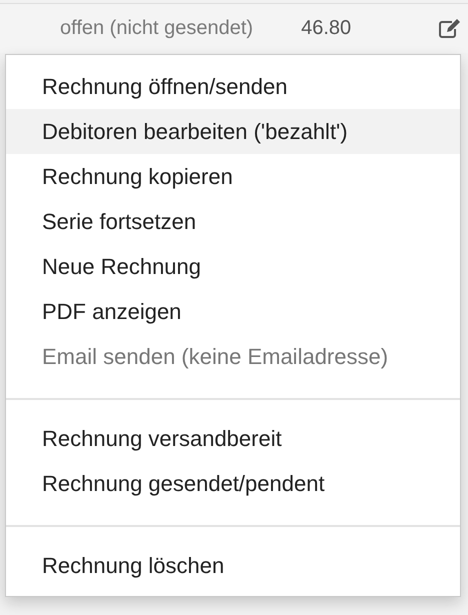 This screenshot has width=468, height=615. Describe the element at coordinates (233, 266) in the screenshot. I see `menu-item: Neue Rechnung` at that location.